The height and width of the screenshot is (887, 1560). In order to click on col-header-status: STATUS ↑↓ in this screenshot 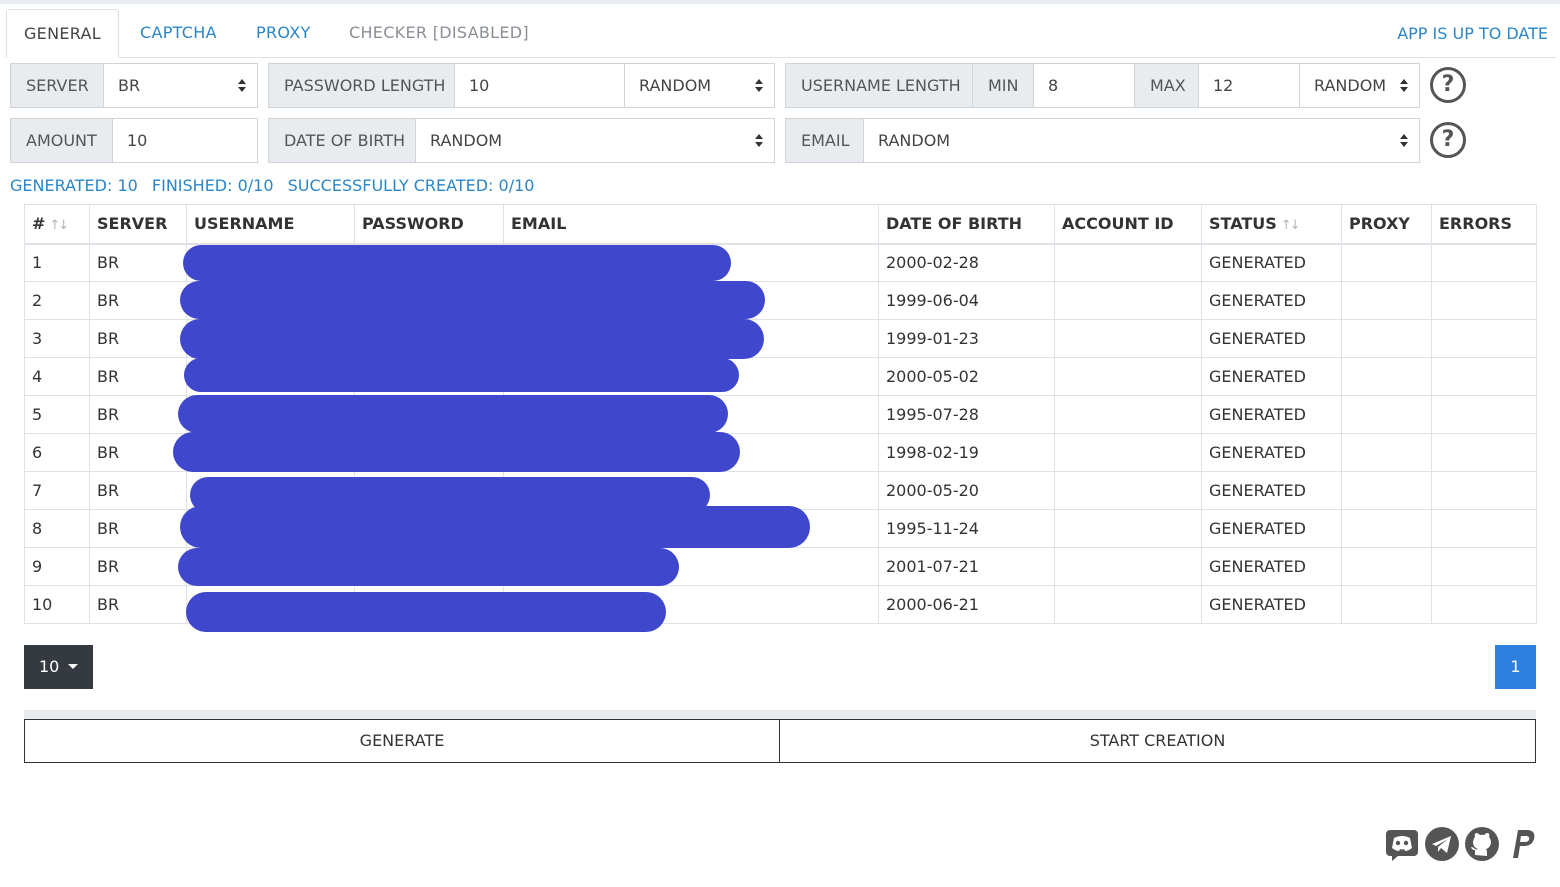, I will do `click(1271, 224)`.